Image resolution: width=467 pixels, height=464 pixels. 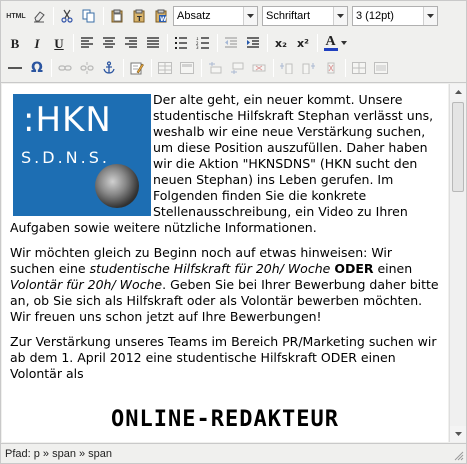 I want to click on special-char-button: Ω, so click(x=37, y=68).